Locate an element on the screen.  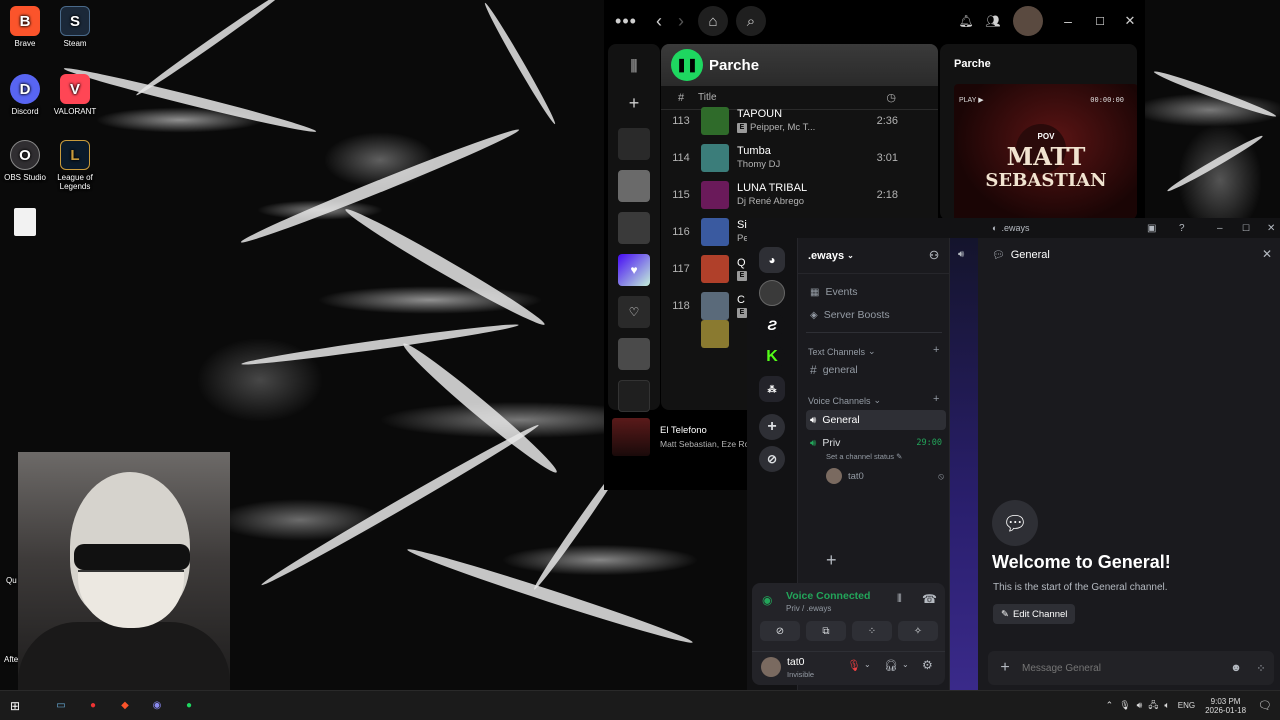
help-icon: ? is located at coordinates (1182, 228).